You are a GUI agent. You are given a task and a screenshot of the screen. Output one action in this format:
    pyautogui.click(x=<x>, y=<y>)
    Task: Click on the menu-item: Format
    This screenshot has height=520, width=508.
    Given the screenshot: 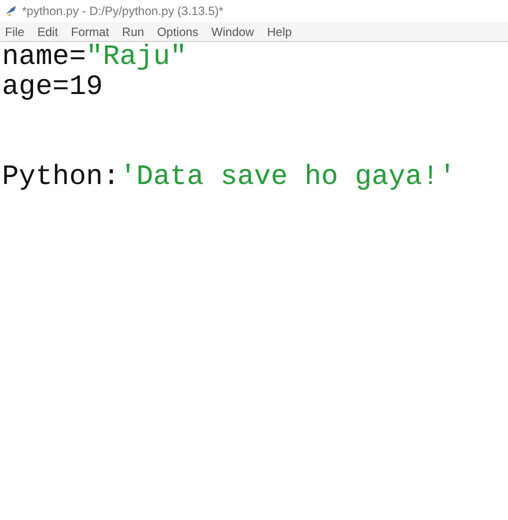 What is the action you would take?
    pyautogui.click(x=90, y=31)
    